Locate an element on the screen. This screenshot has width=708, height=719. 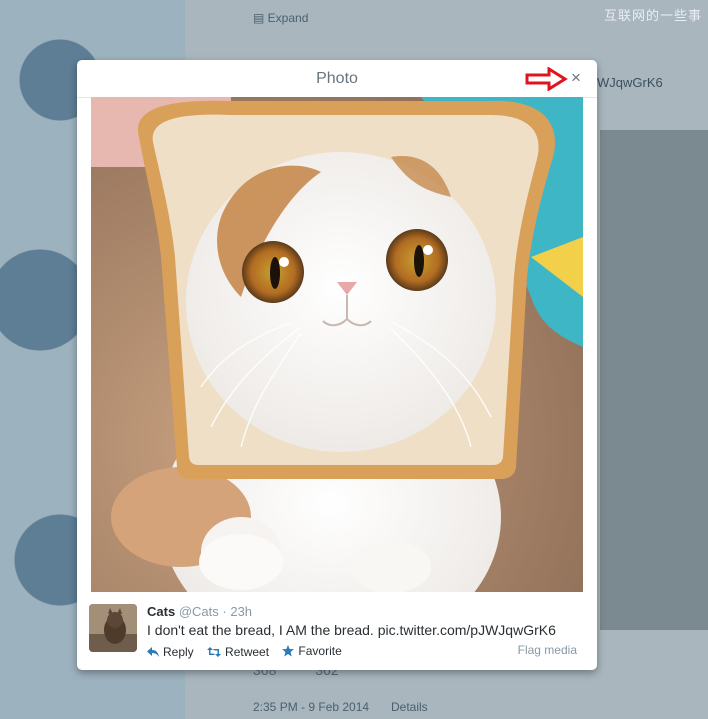
background-tweet-link: WJqwGrK6 is located at coordinates (630, 82).